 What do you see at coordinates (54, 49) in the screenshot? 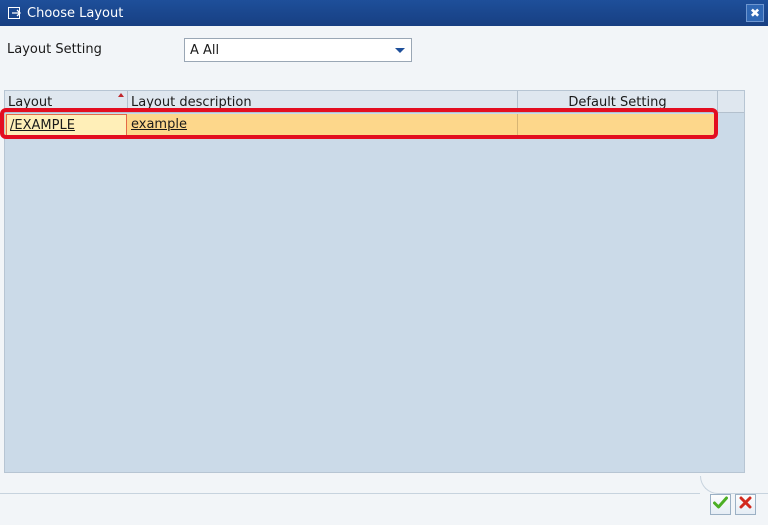
I see `layout-setting-label: Layout Setting` at bounding box center [54, 49].